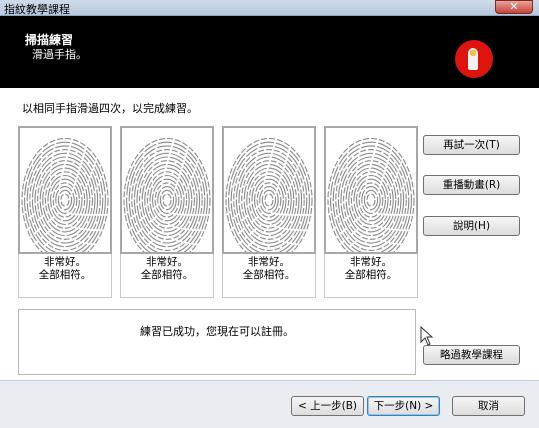  Describe the element at coordinates (473, 53) in the screenshot. I see `fingernail-icon` at that location.